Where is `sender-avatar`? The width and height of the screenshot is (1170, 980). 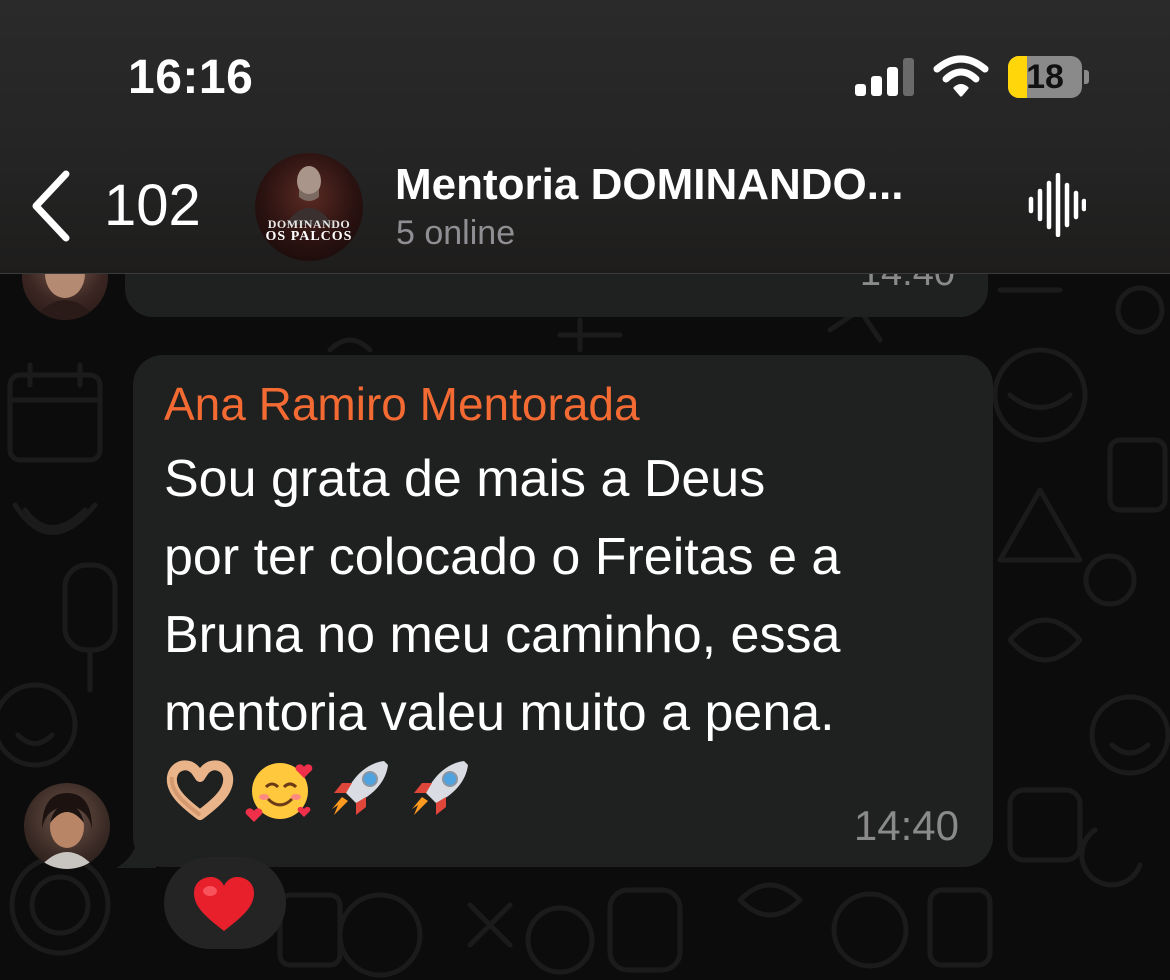 sender-avatar is located at coordinates (67, 826).